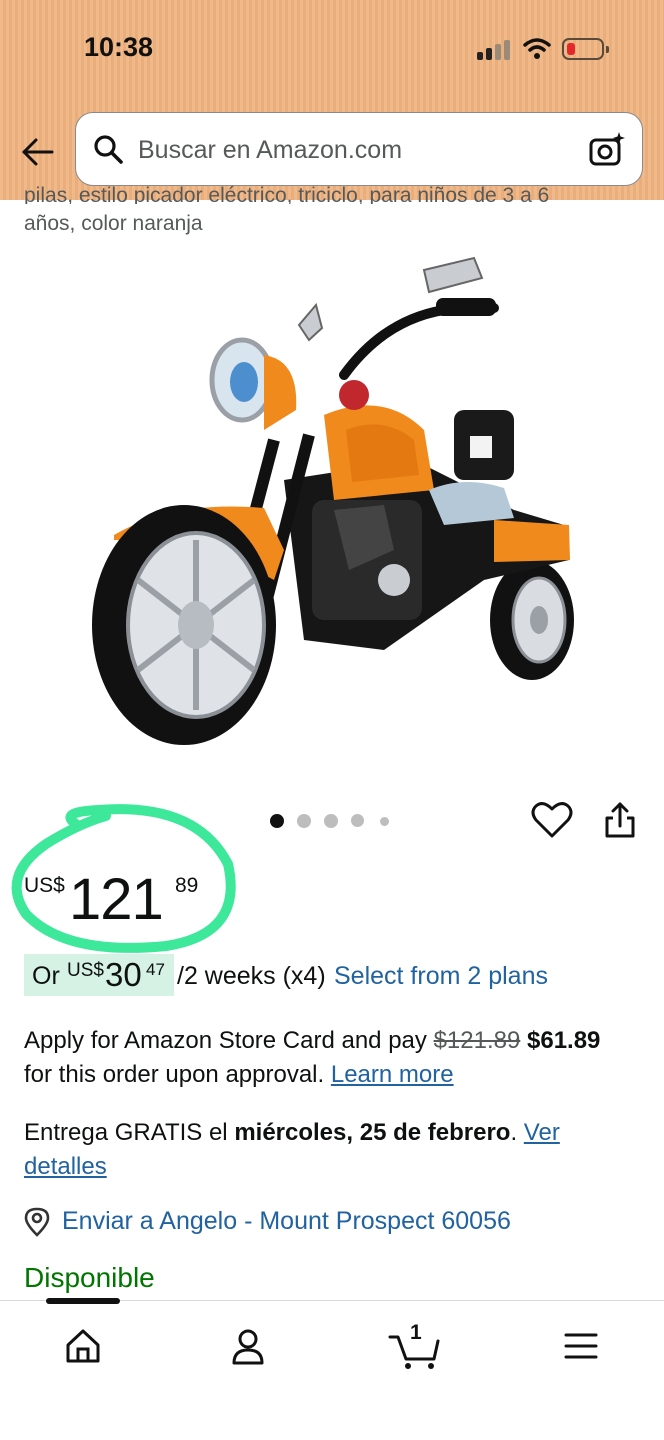 The height and width of the screenshot is (1440, 664). Describe the element at coordinates (89, 1277) in the screenshot. I see `availability-status: Disponible` at that location.